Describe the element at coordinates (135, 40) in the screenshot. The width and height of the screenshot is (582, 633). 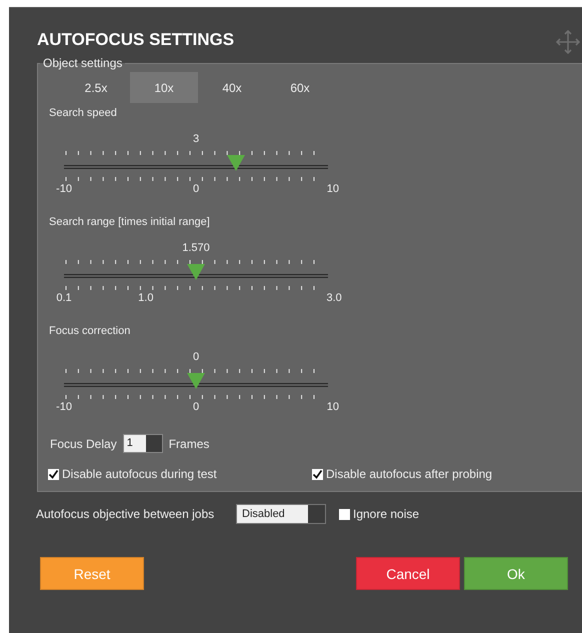
I see `dialog-title: AUTOFOCUS SETTINGS` at that location.